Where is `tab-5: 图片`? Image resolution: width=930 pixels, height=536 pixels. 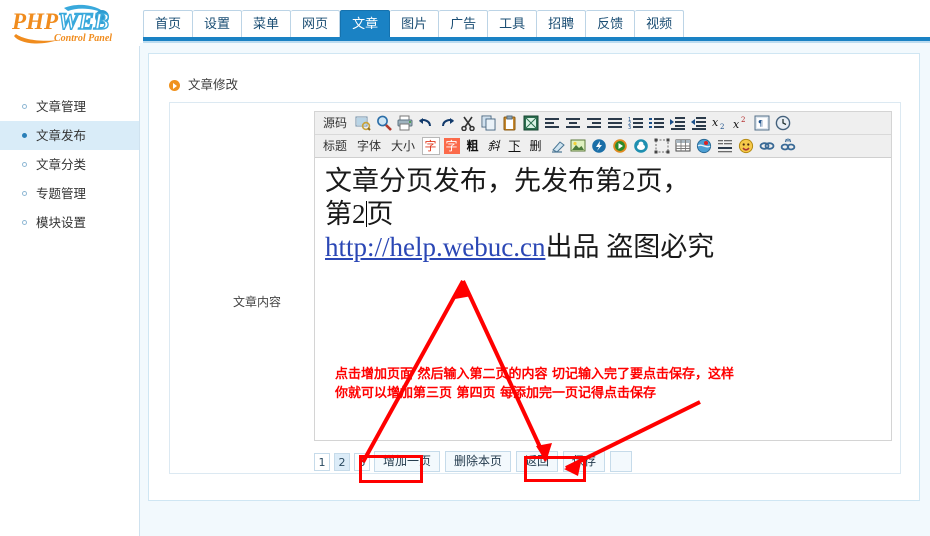
tab-5: 图片 is located at coordinates (415, 24).